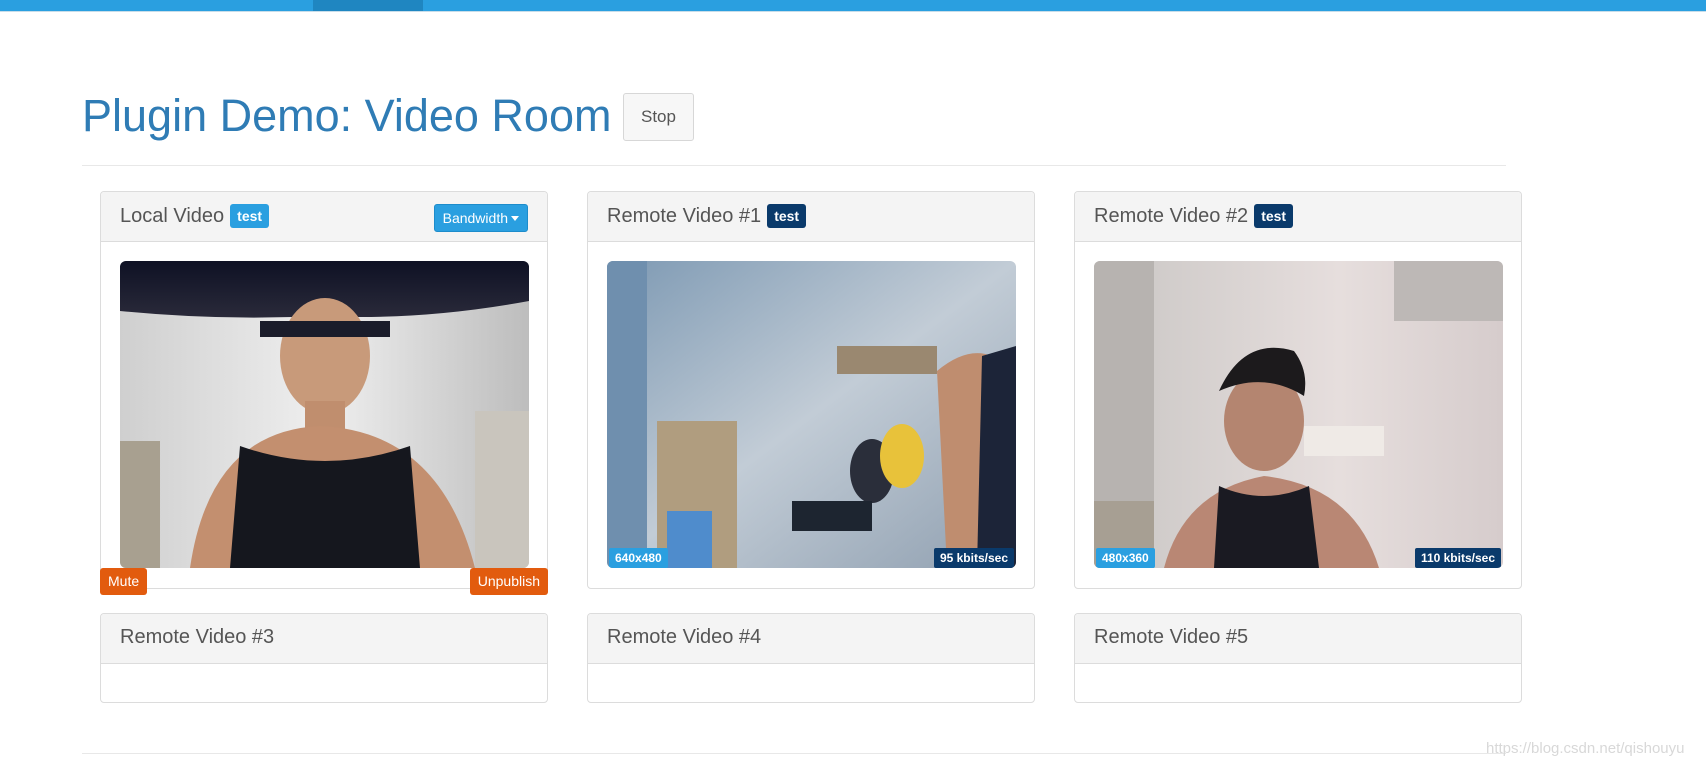 This screenshot has width=1706, height=770. Describe the element at coordinates (1457, 558) in the screenshot. I see `bitrate-badge: 110 kbits/sec` at that location.